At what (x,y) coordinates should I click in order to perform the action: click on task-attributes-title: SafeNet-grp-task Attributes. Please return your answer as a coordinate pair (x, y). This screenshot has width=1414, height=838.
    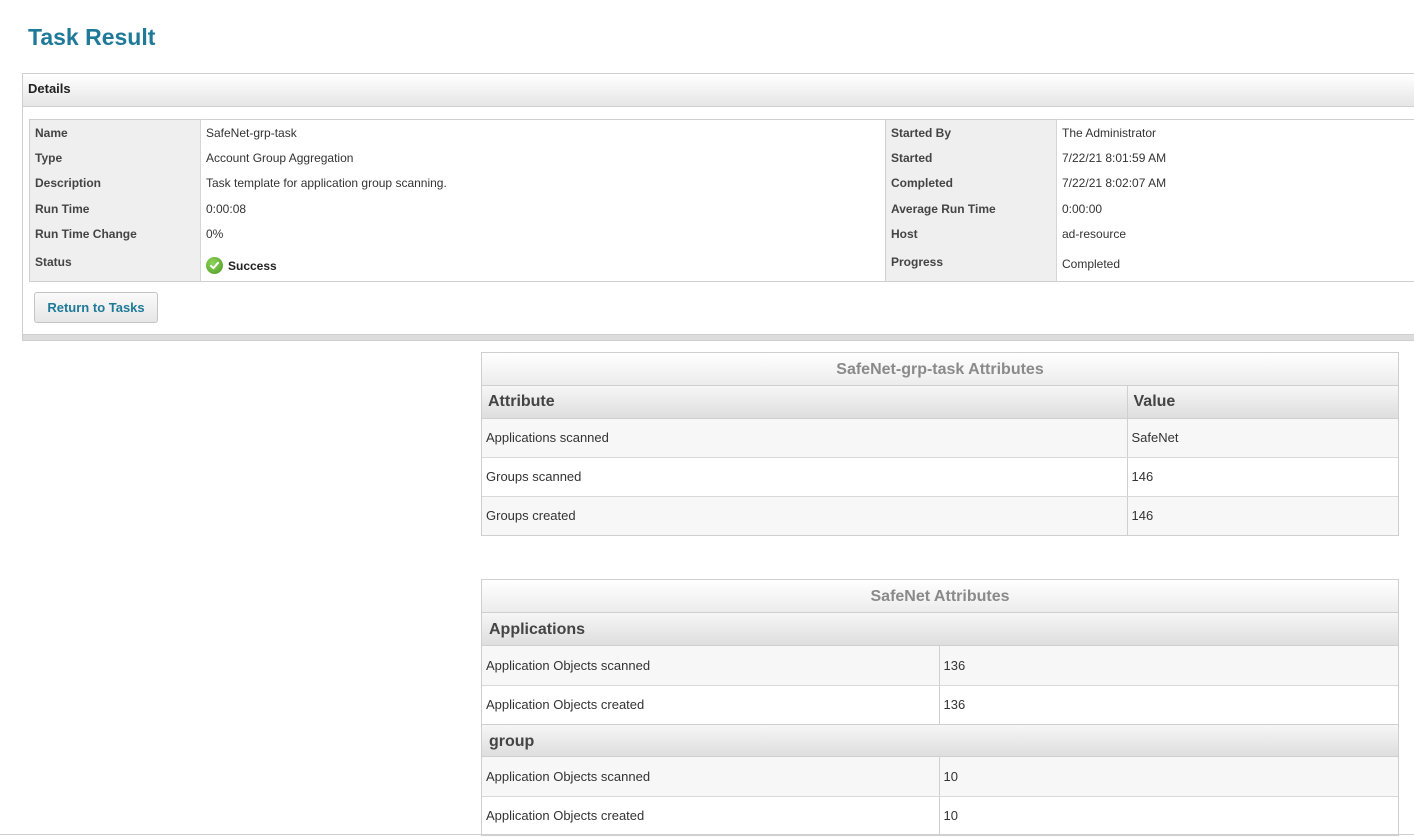
    Looking at the image, I should click on (940, 369).